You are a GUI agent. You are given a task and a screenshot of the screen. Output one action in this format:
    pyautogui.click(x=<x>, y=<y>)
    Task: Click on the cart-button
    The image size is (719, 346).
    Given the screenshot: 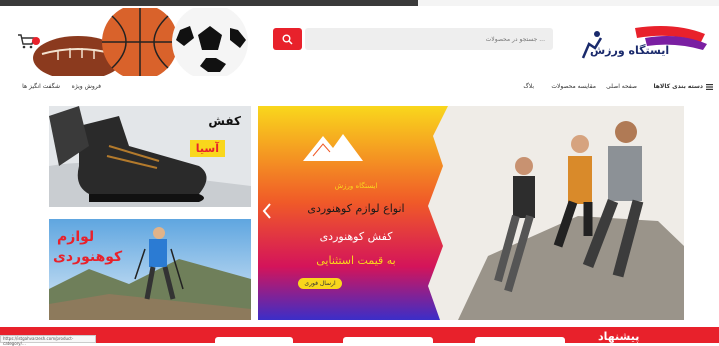 What is the action you would take?
    pyautogui.click(x=28, y=41)
    